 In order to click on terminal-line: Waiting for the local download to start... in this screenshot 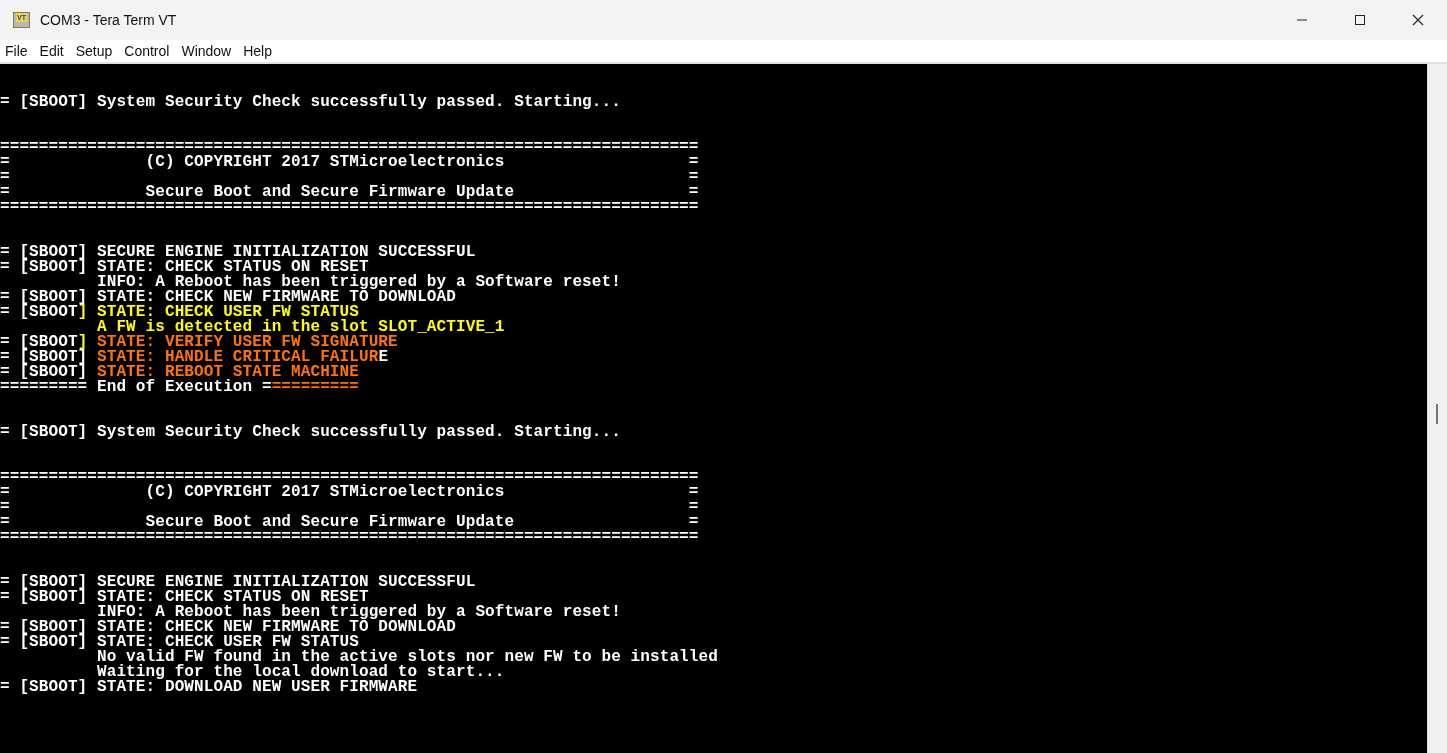, I will do `click(300, 672)`.